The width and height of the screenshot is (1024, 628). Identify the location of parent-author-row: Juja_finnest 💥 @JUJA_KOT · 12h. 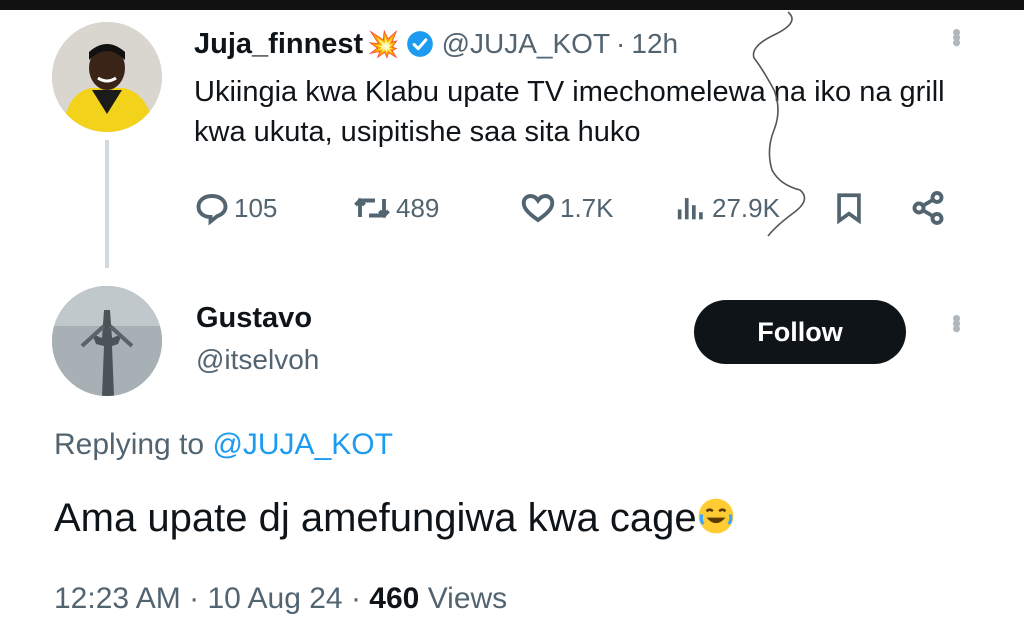
(436, 44).